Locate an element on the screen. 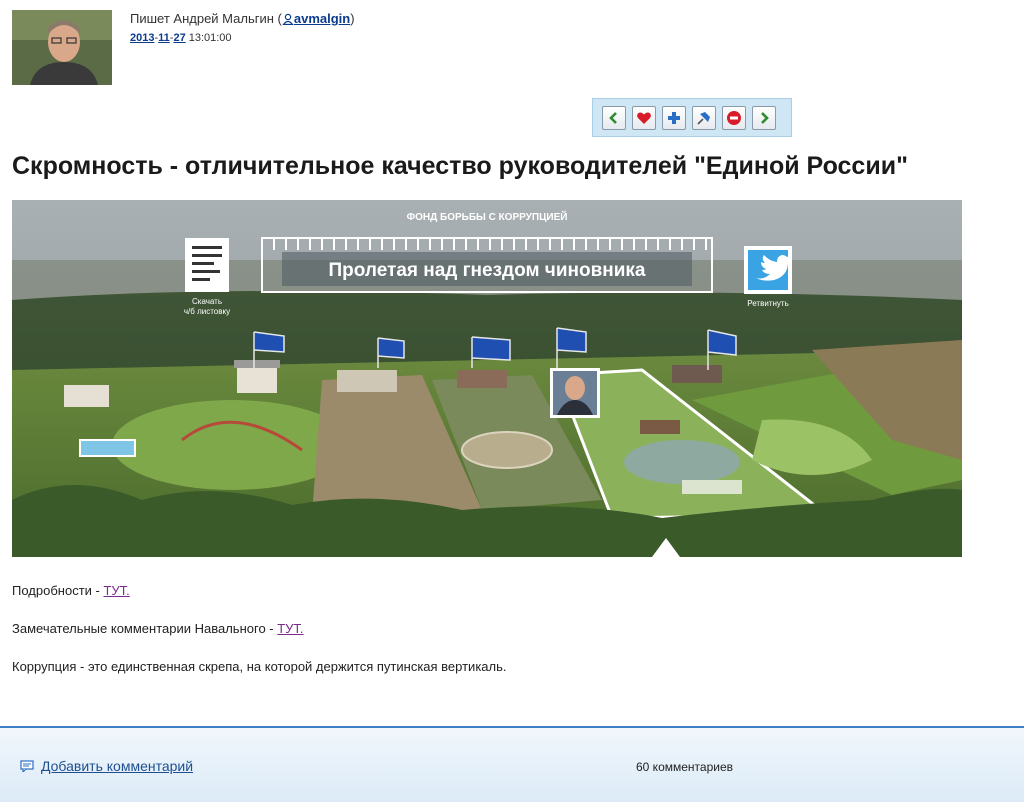  add-friend-button is located at coordinates (674, 117).